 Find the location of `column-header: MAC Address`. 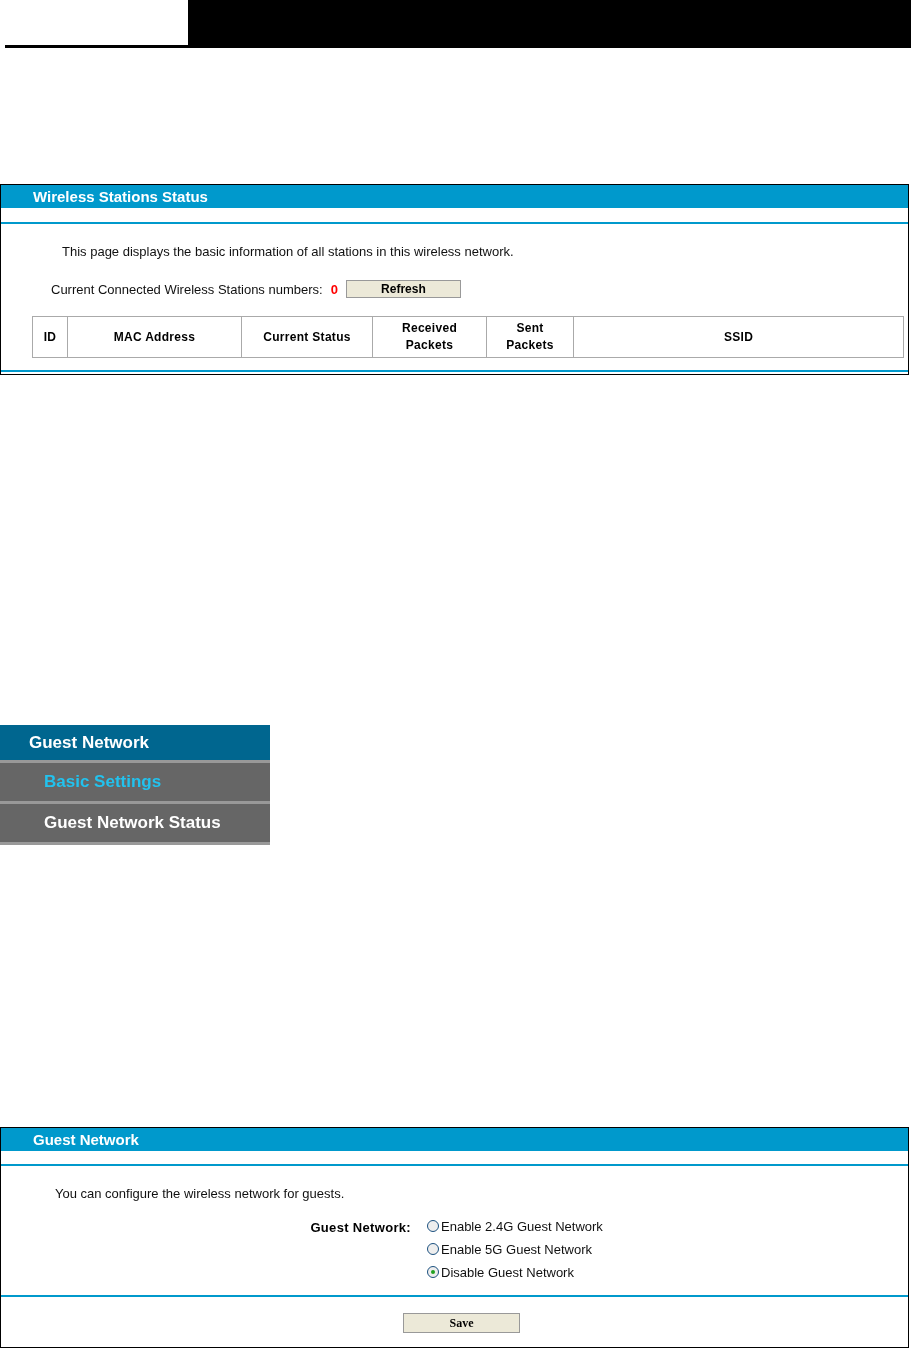

column-header: MAC Address is located at coordinates (154, 337).